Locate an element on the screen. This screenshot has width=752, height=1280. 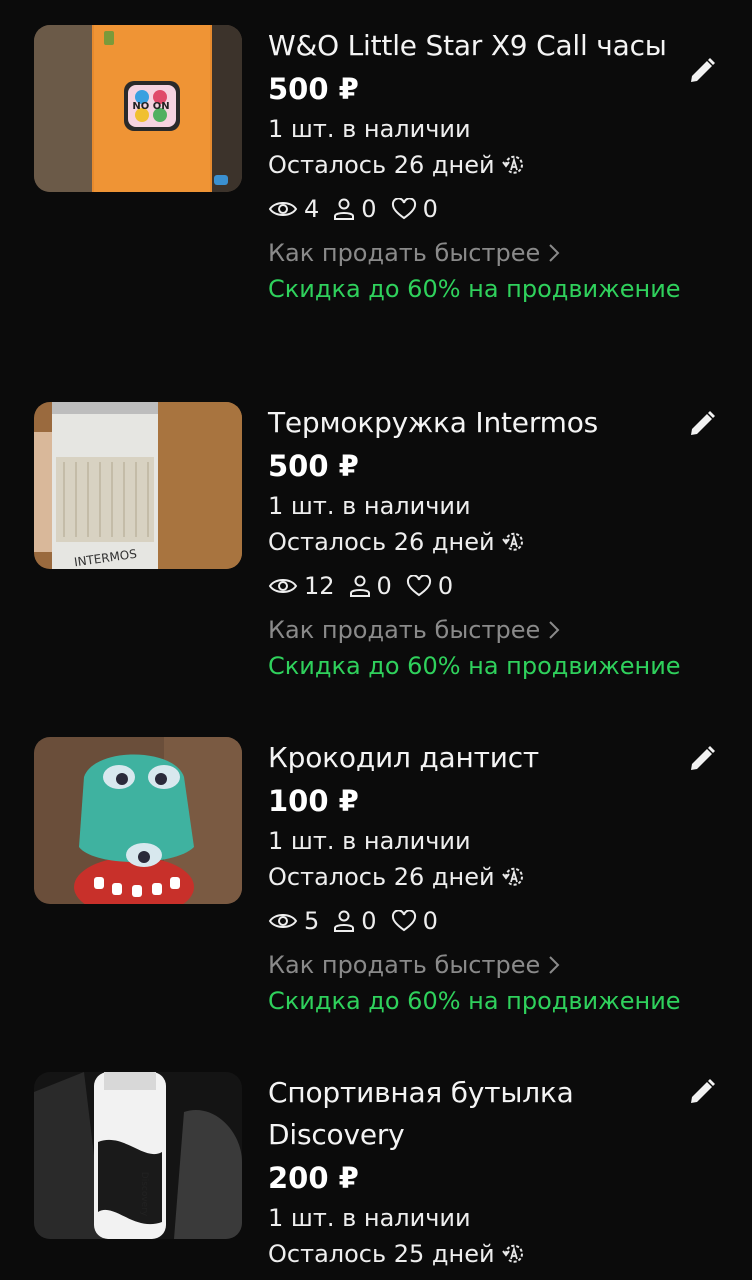
mug-photo: INTERMOS is located at coordinates (138, 485).